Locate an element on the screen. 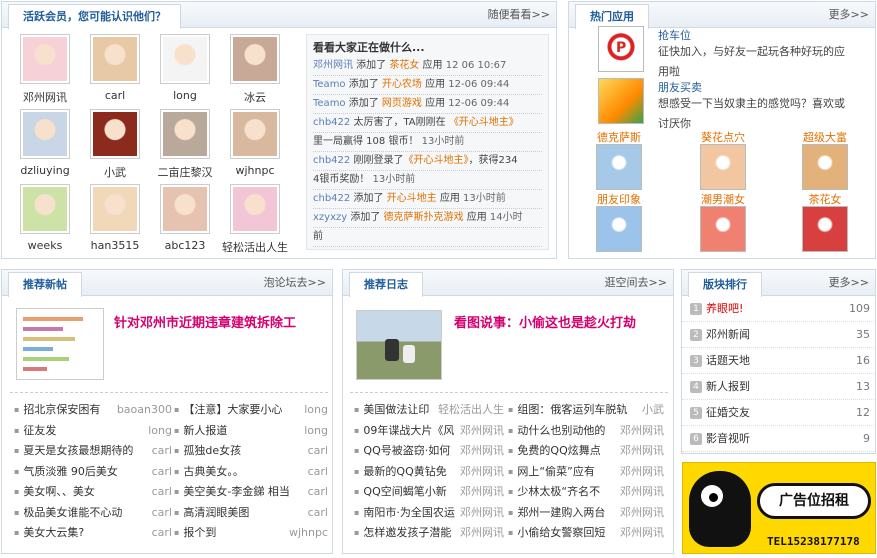 This screenshot has width=877, height=558. member-name: han3515 is located at coordinates (115, 245).